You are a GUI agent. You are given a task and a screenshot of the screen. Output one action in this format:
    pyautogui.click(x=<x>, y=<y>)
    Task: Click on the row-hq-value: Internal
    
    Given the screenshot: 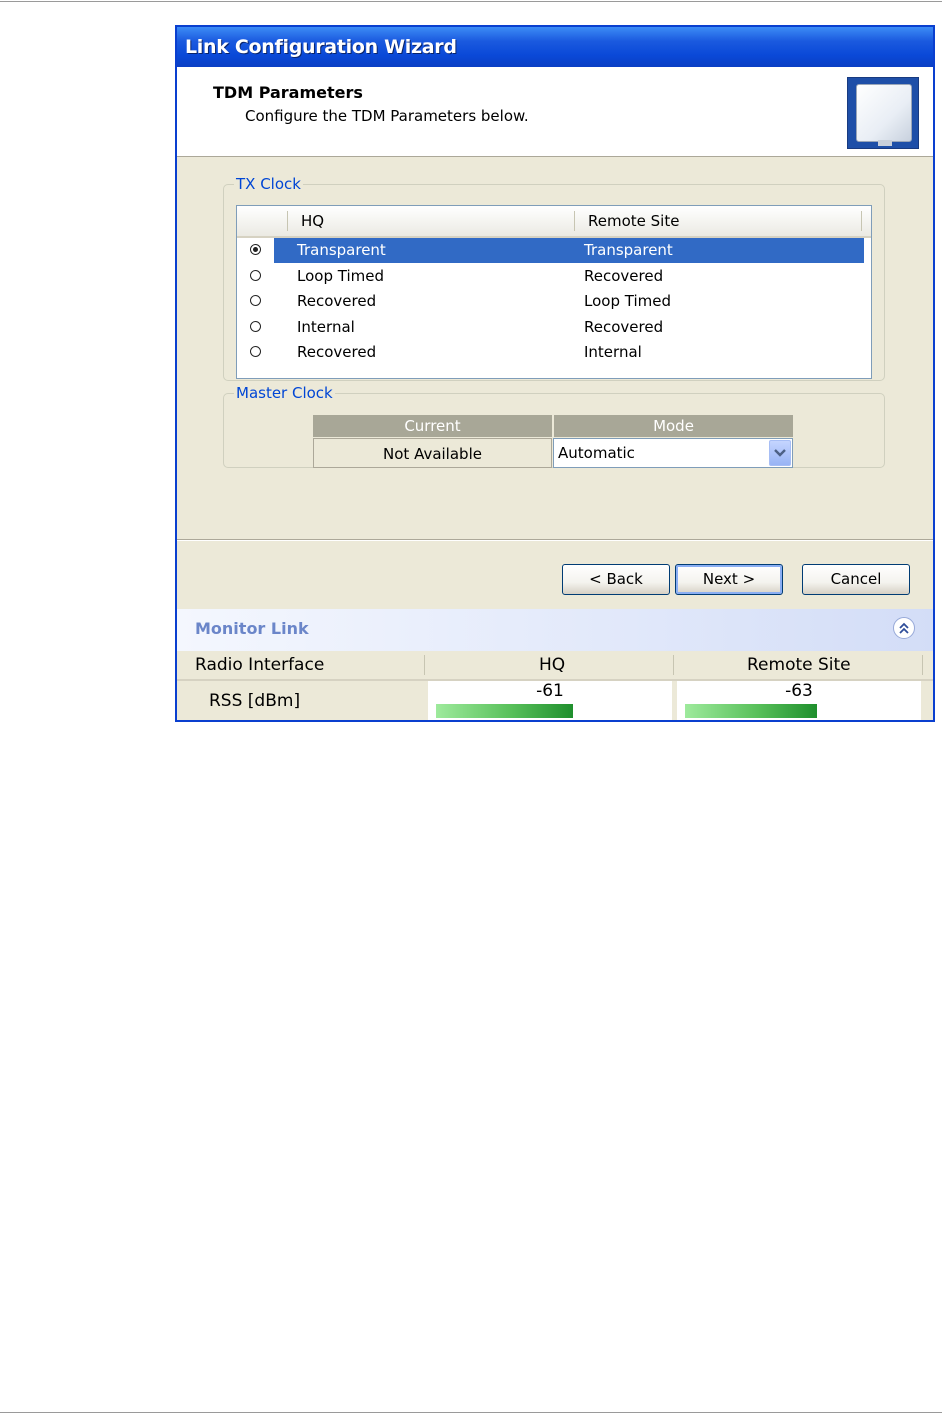 What is the action you would take?
    pyautogui.click(x=326, y=327)
    